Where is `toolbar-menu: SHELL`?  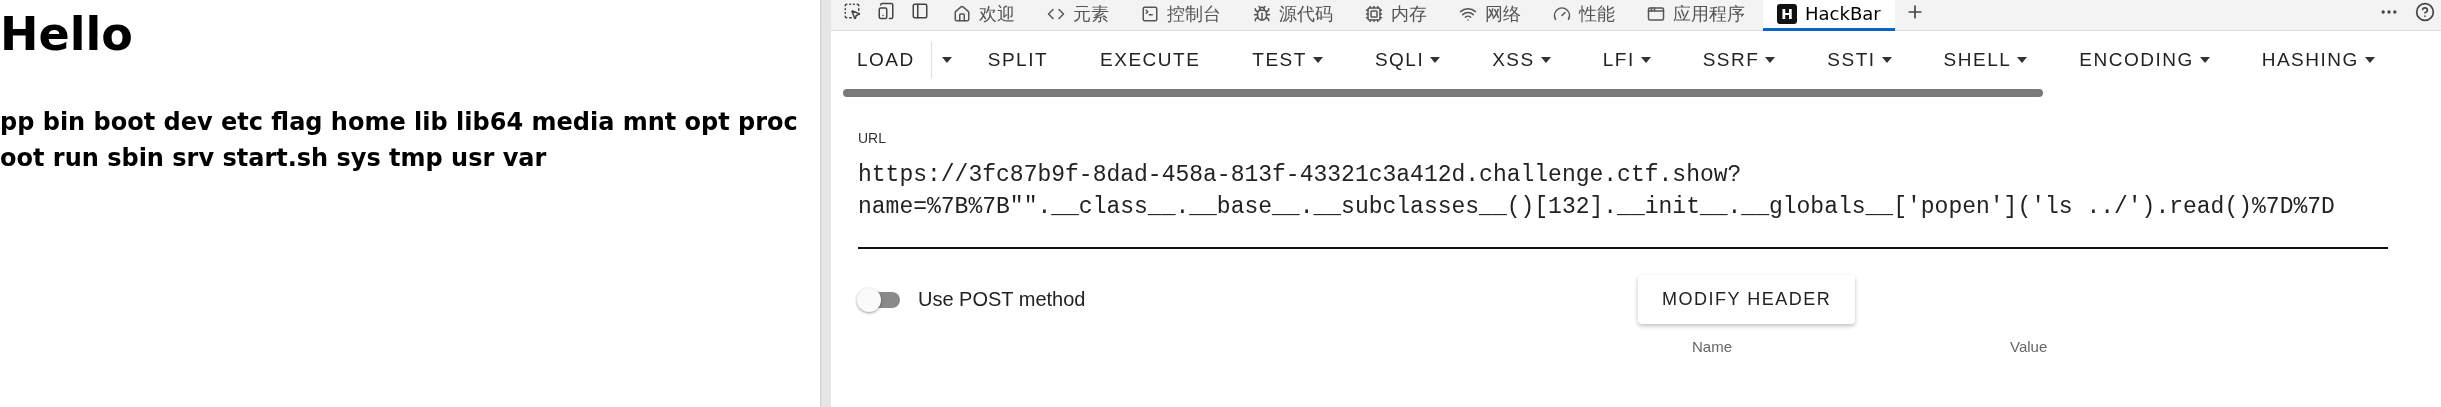
toolbar-menu: SHELL is located at coordinates (1985, 60).